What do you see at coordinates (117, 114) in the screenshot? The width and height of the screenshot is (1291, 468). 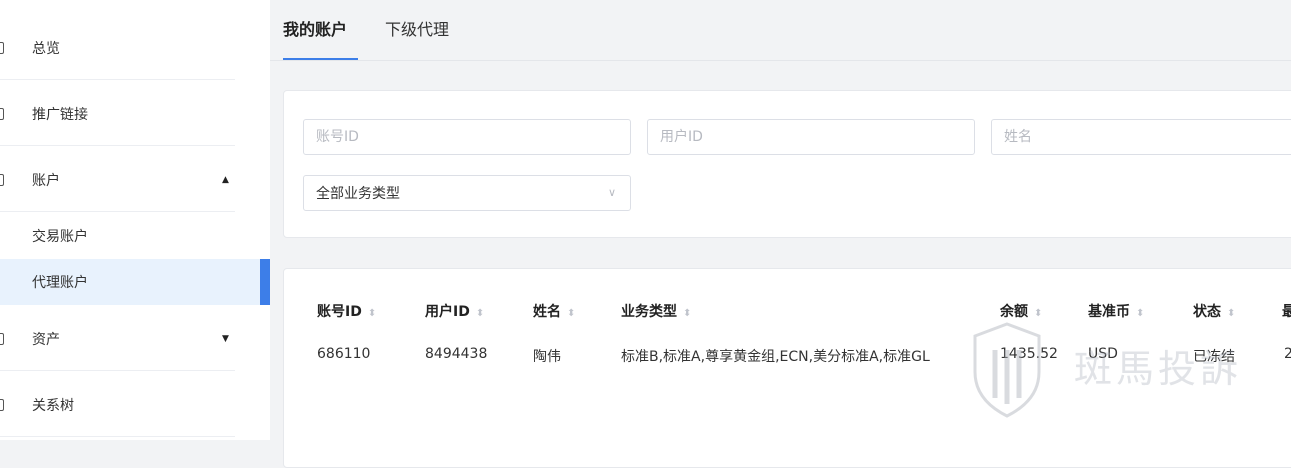 I see `sidebar-item-promo-link: 推广链接` at bounding box center [117, 114].